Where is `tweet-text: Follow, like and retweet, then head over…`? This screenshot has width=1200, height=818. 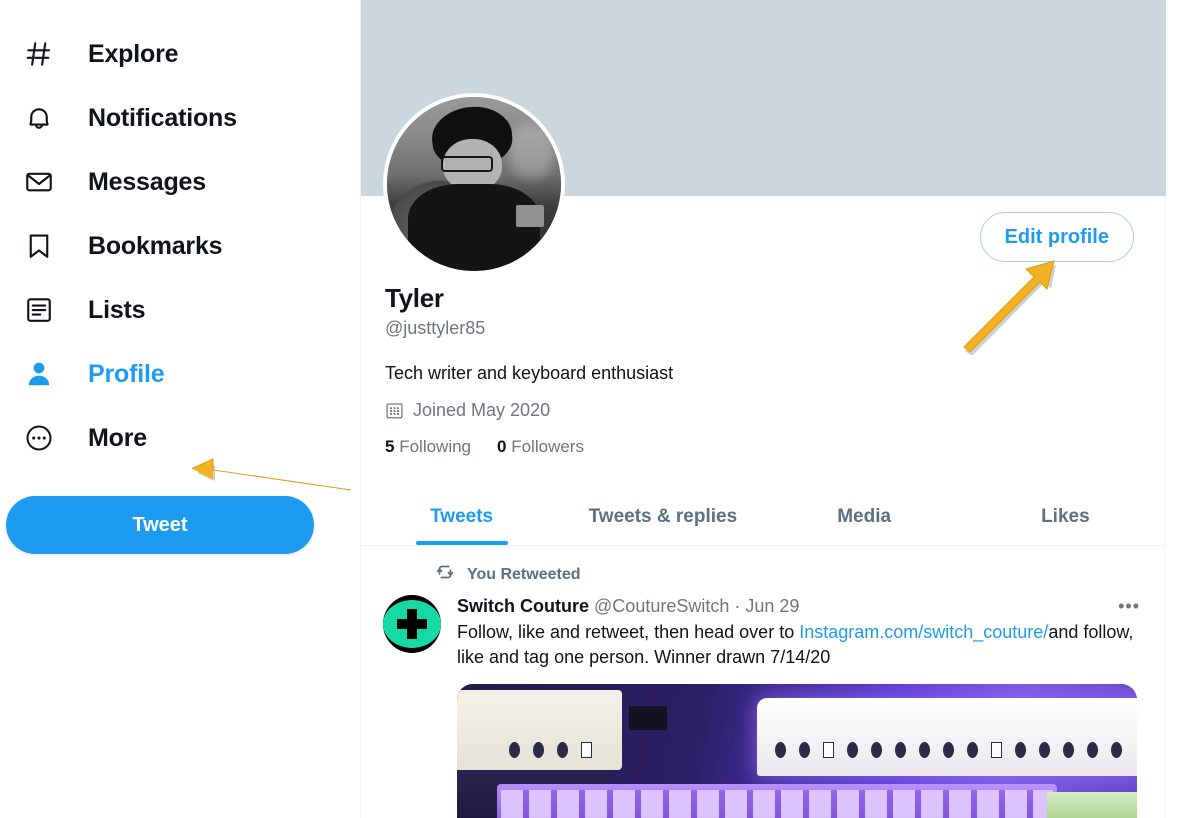 tweet-text: Follow, like and retweet, then head over… is located at coordinates (800, 645).